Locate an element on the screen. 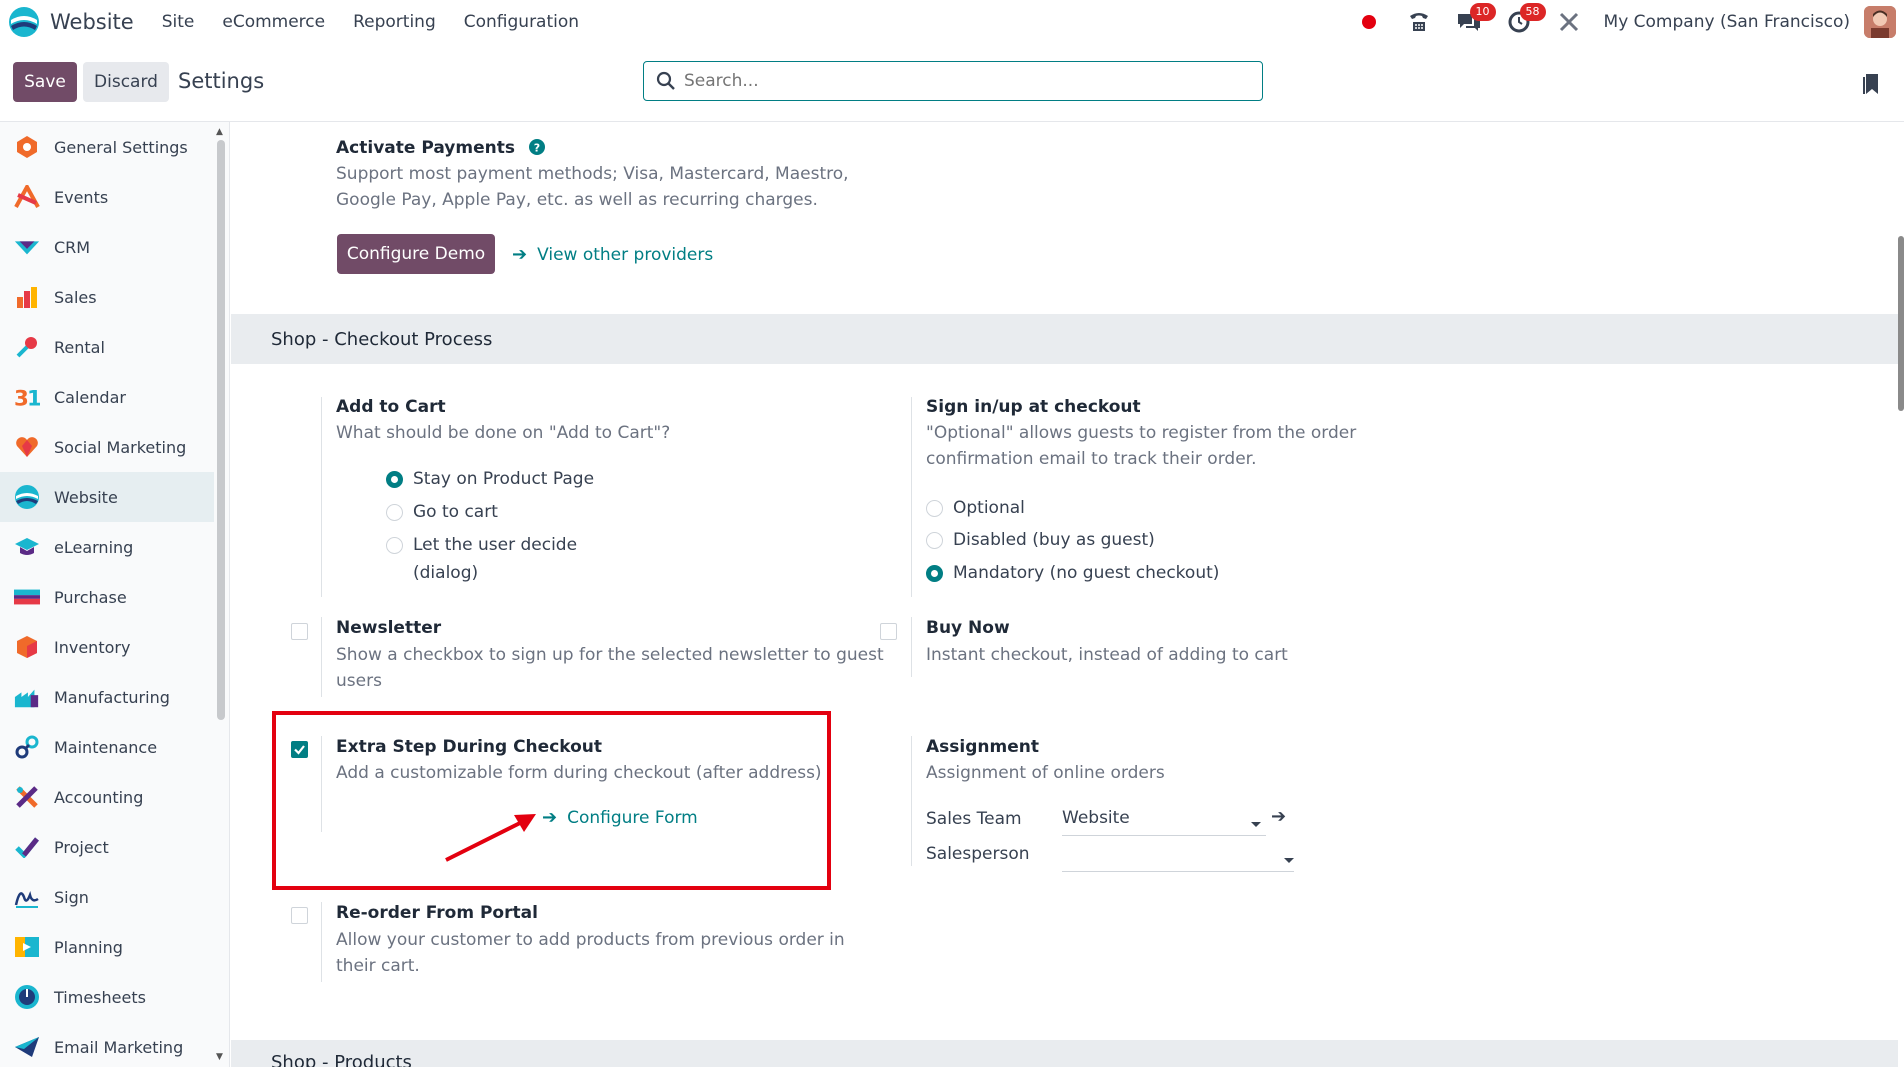 The width and height of the screenshot is (1904, 1067). sidebar-item-planning: Planning is located at coordinates (114, 947).